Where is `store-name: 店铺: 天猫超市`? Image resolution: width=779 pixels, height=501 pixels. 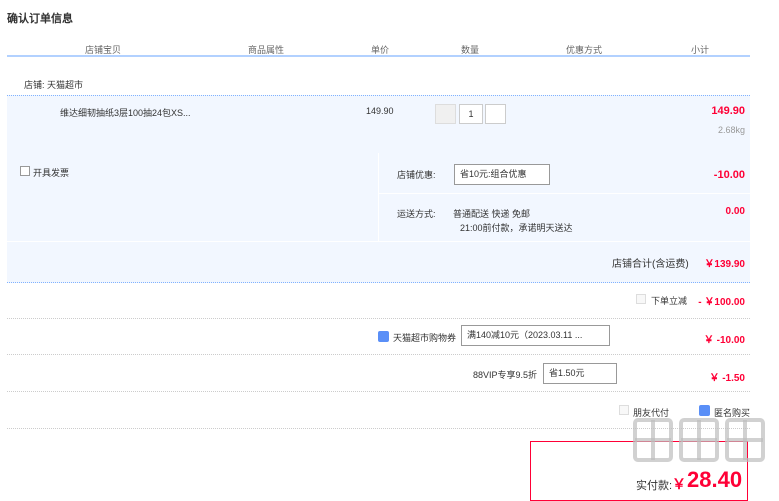 store-name: 店铺: 天猫超市 is located at coordinates (54, 85).